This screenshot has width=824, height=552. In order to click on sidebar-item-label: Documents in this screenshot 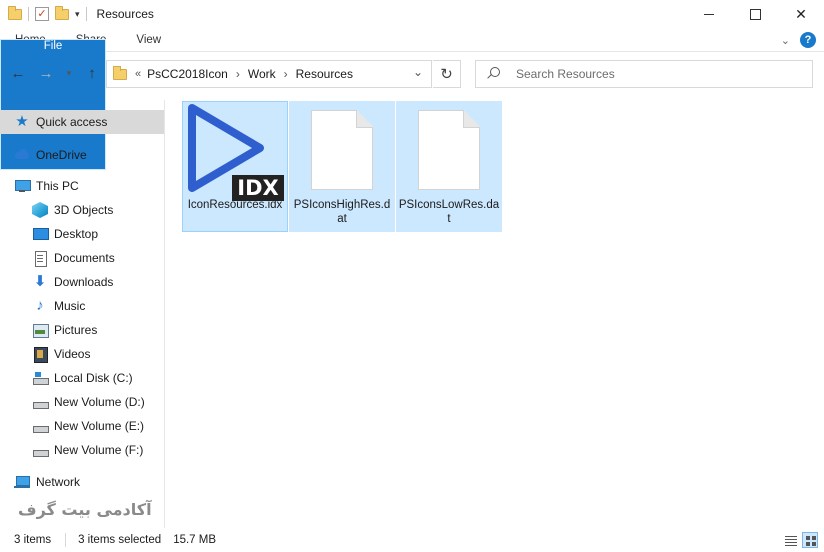, I will do `click(84, 258)`.